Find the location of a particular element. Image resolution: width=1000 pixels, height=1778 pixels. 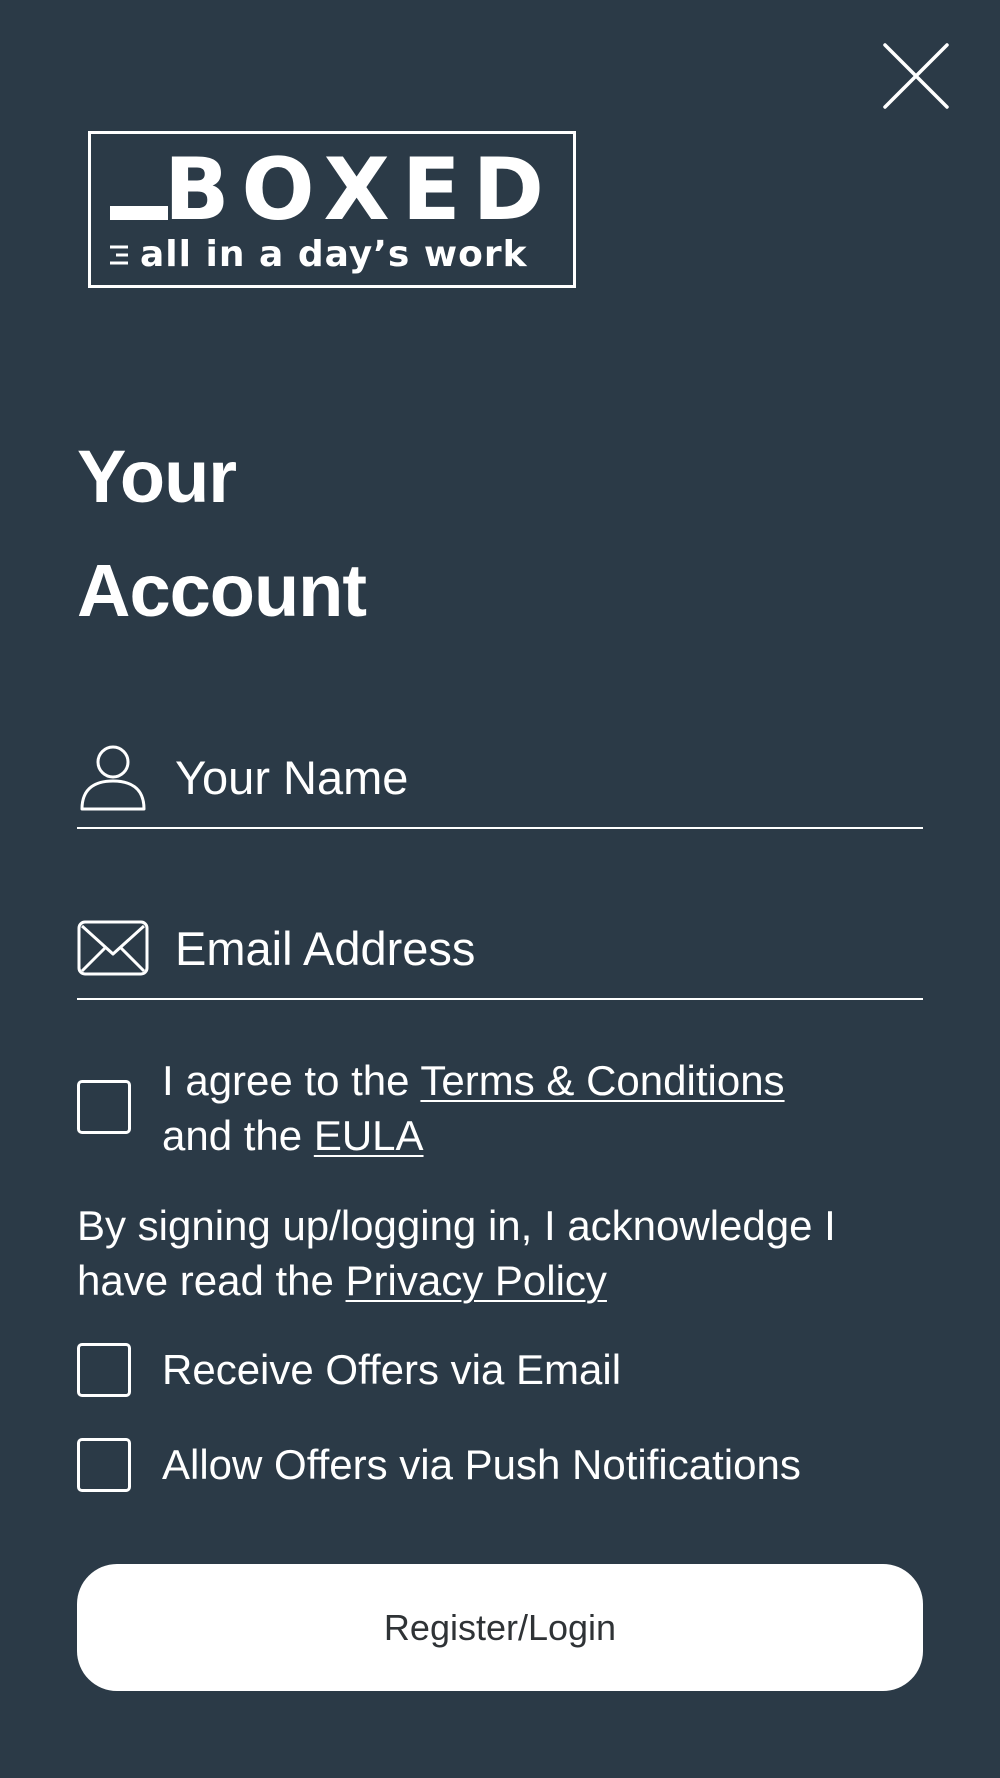

terms-middle: and the is located at coordinates (238, 1135).